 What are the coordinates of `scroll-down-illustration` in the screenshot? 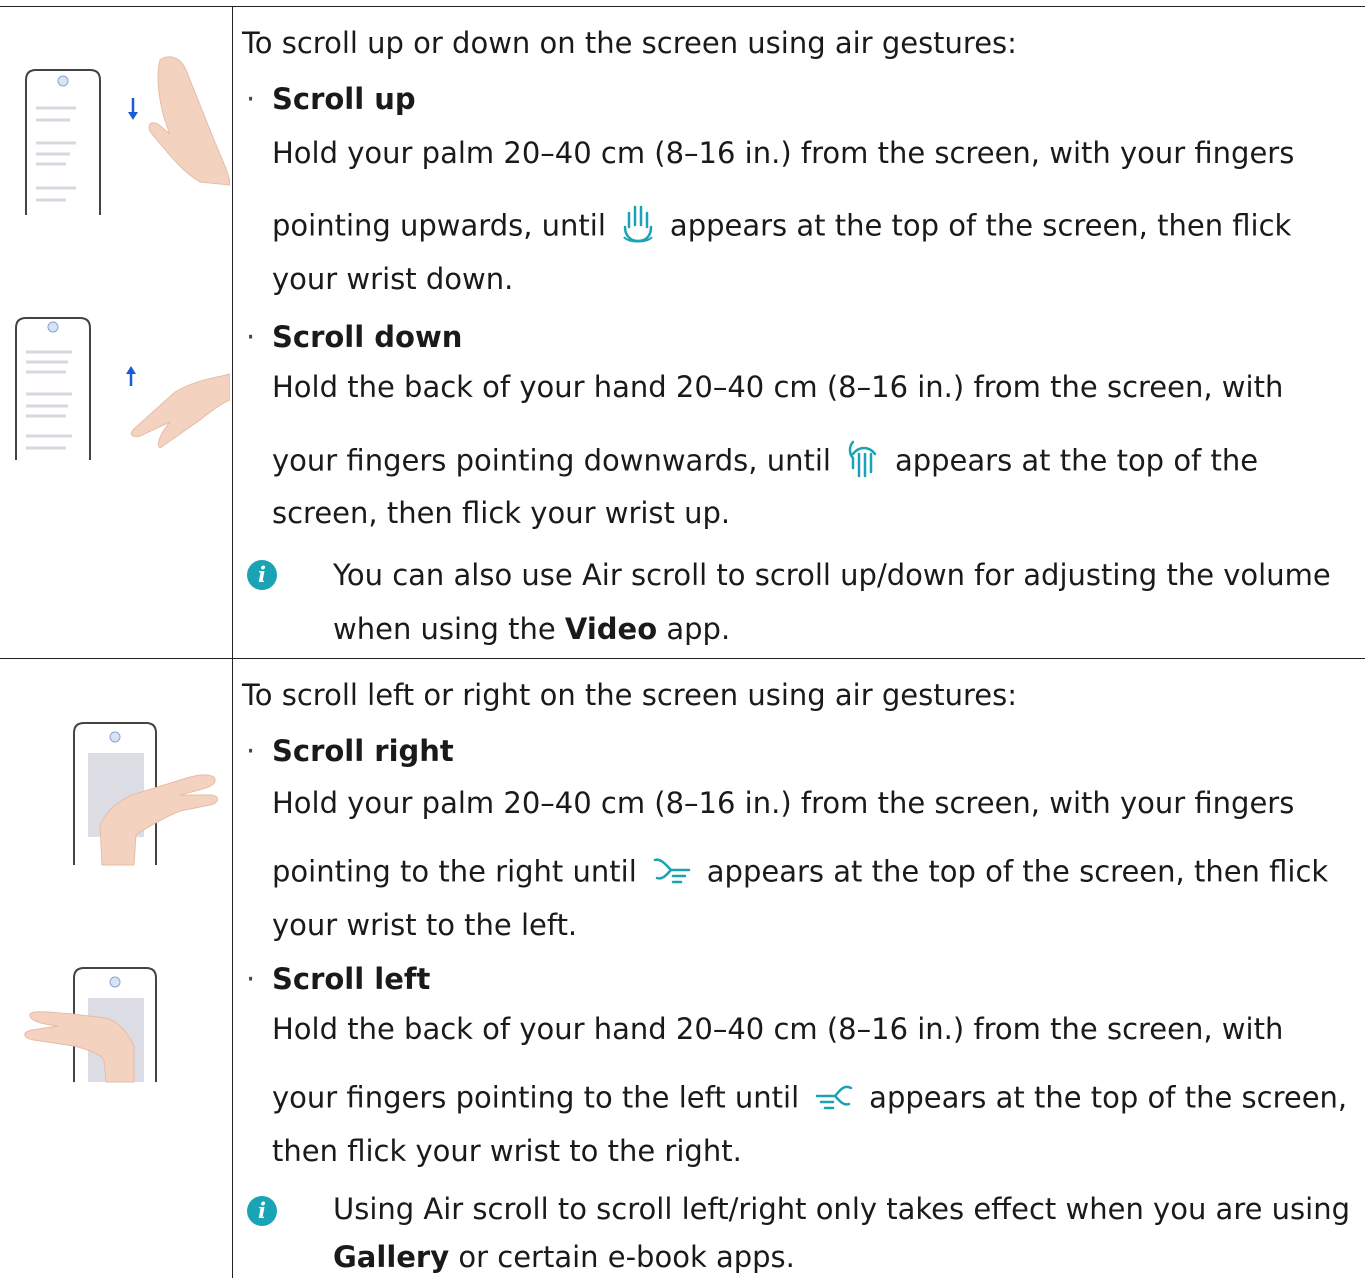 It's located at (122, 388).